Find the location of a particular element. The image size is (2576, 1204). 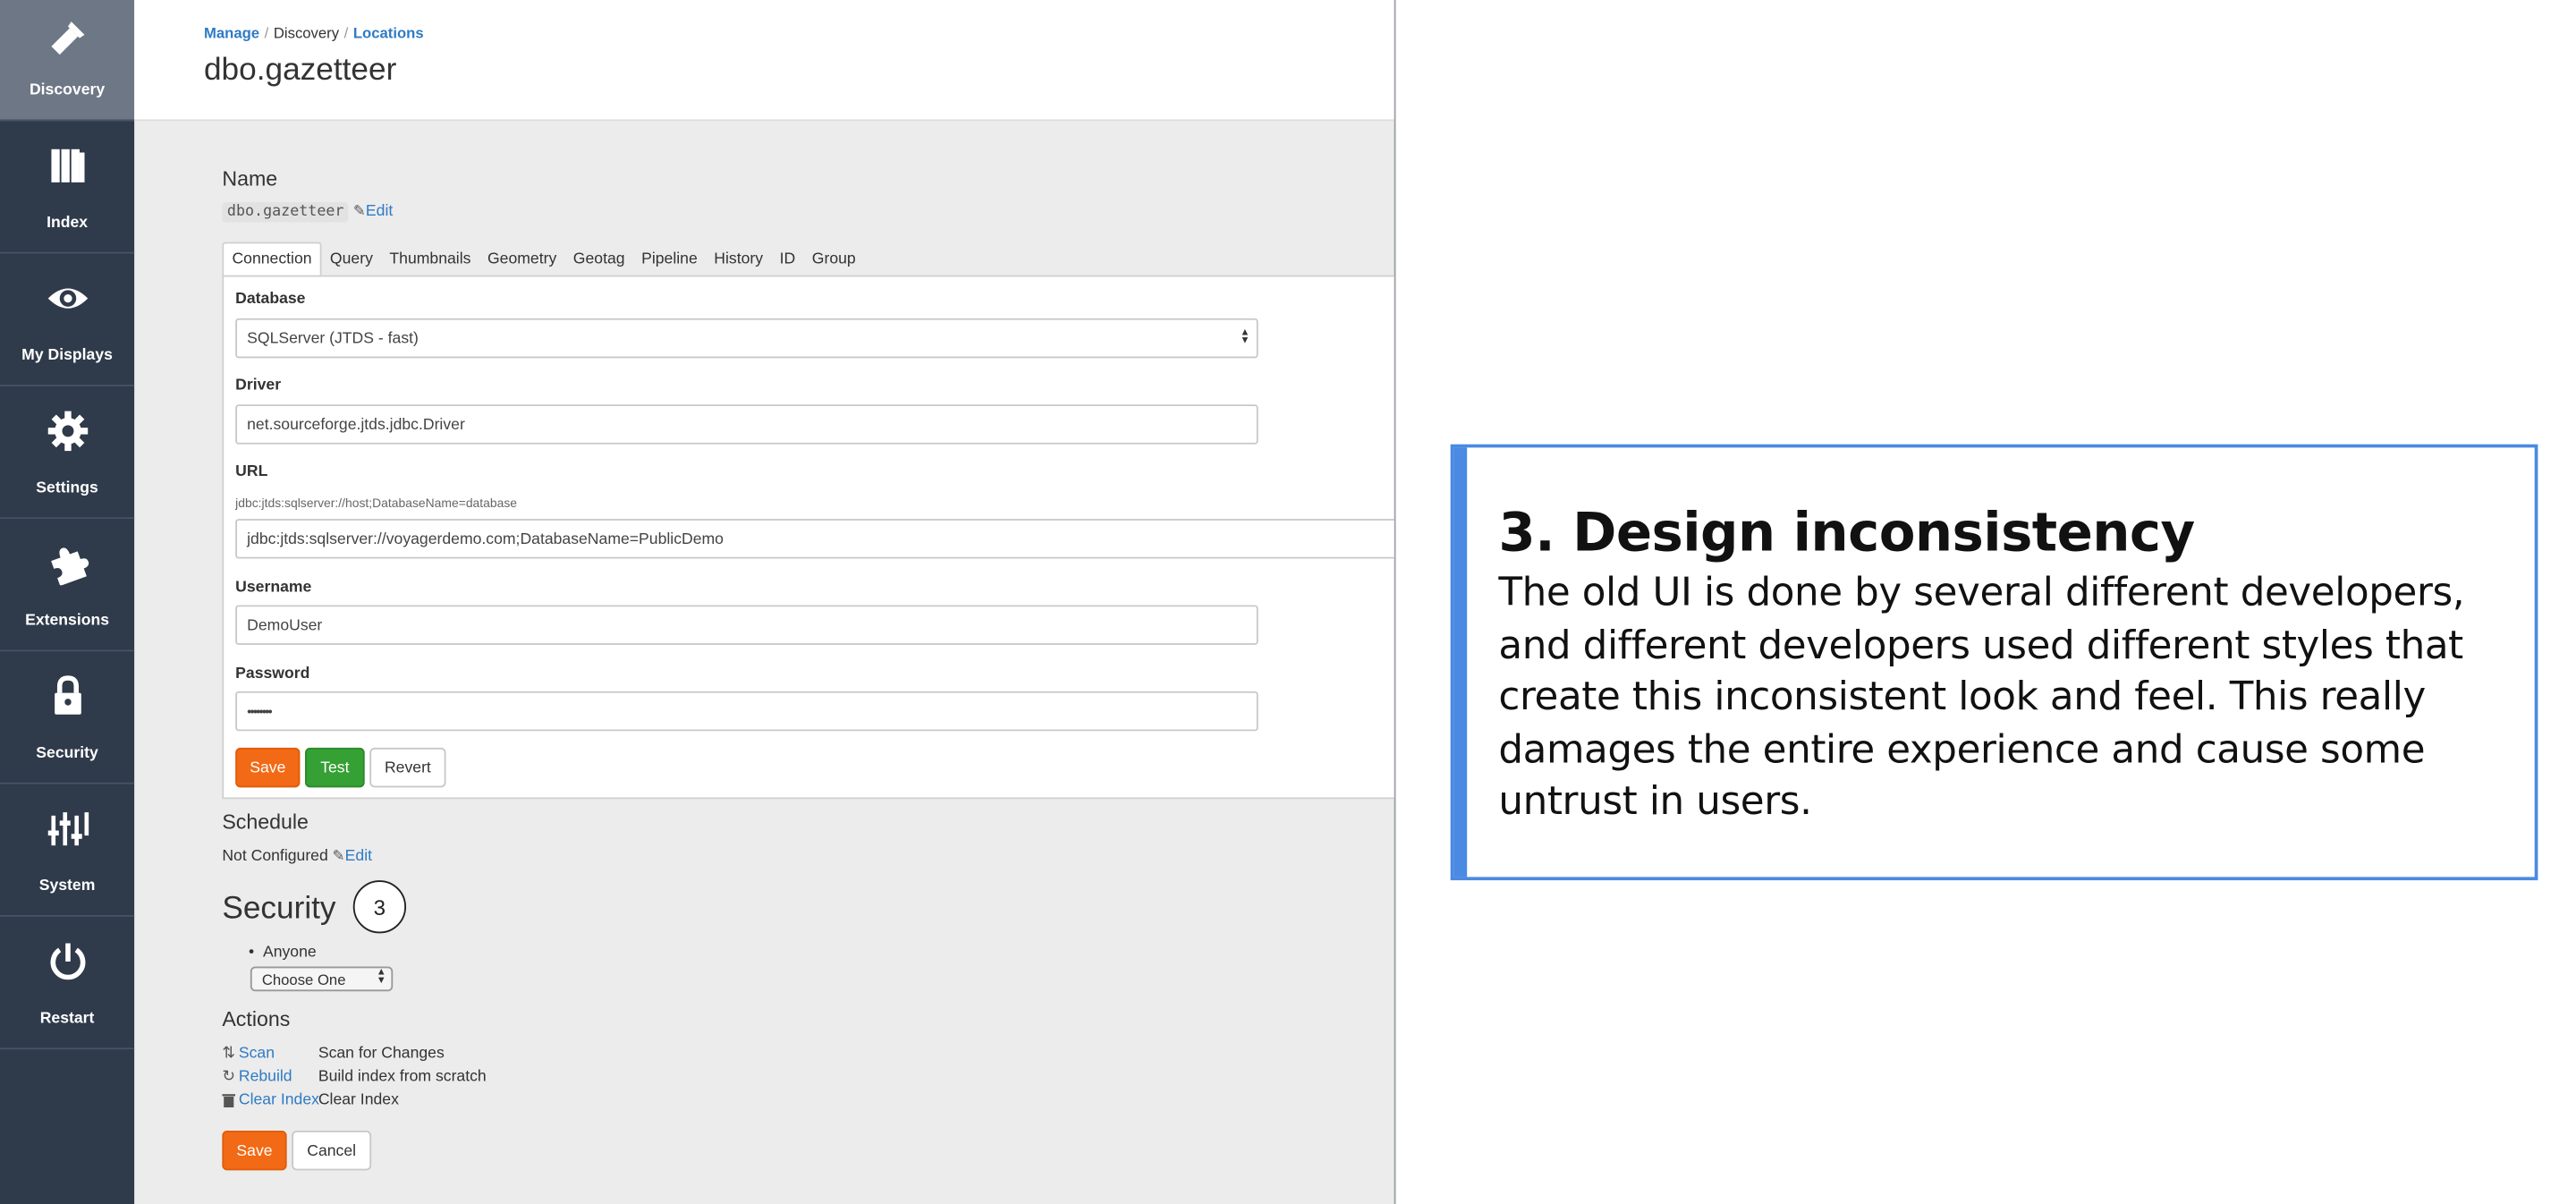

sidebar-item-system: System is located at coordinates (67, 850).